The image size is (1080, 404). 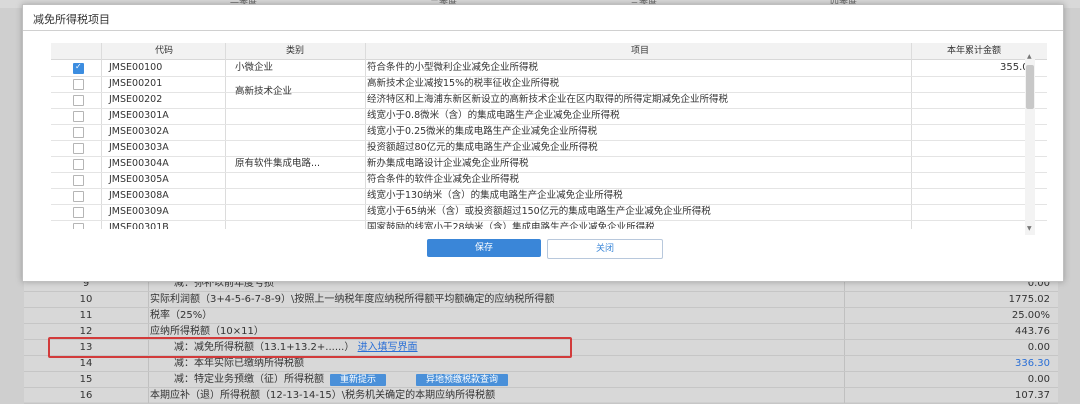 I want to click on remote-prepaid-query-button: 异地预缴税款查询, so click(x=462, y=380).